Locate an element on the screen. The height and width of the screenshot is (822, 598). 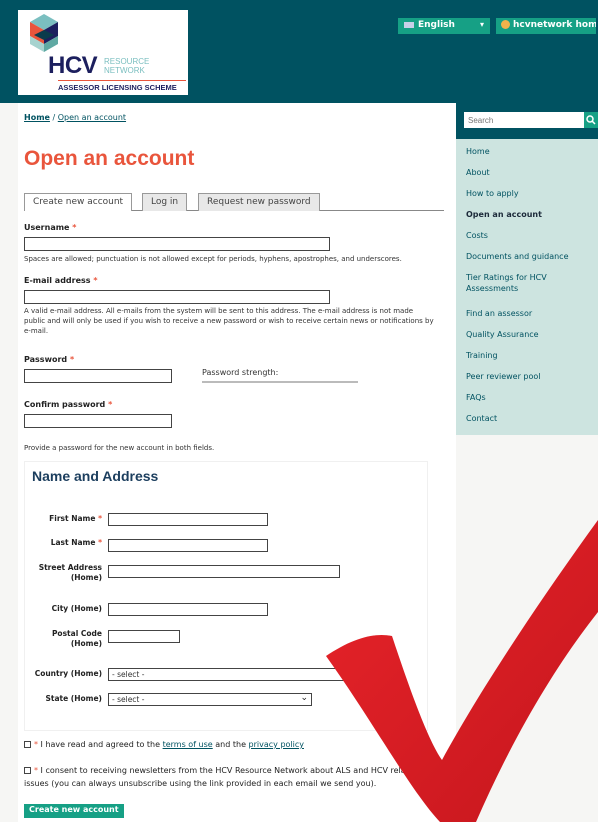
flag-icon is located at coordinates (409, 24).